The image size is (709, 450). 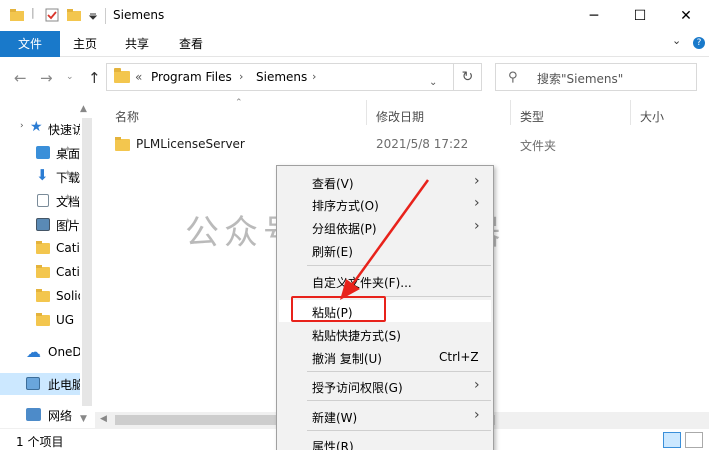 What do you see at coordinates (385, 204) in the screenshot?
I see `menu-item-sort-by: 排序方式(O) ›` at bounding box center [385, 204].